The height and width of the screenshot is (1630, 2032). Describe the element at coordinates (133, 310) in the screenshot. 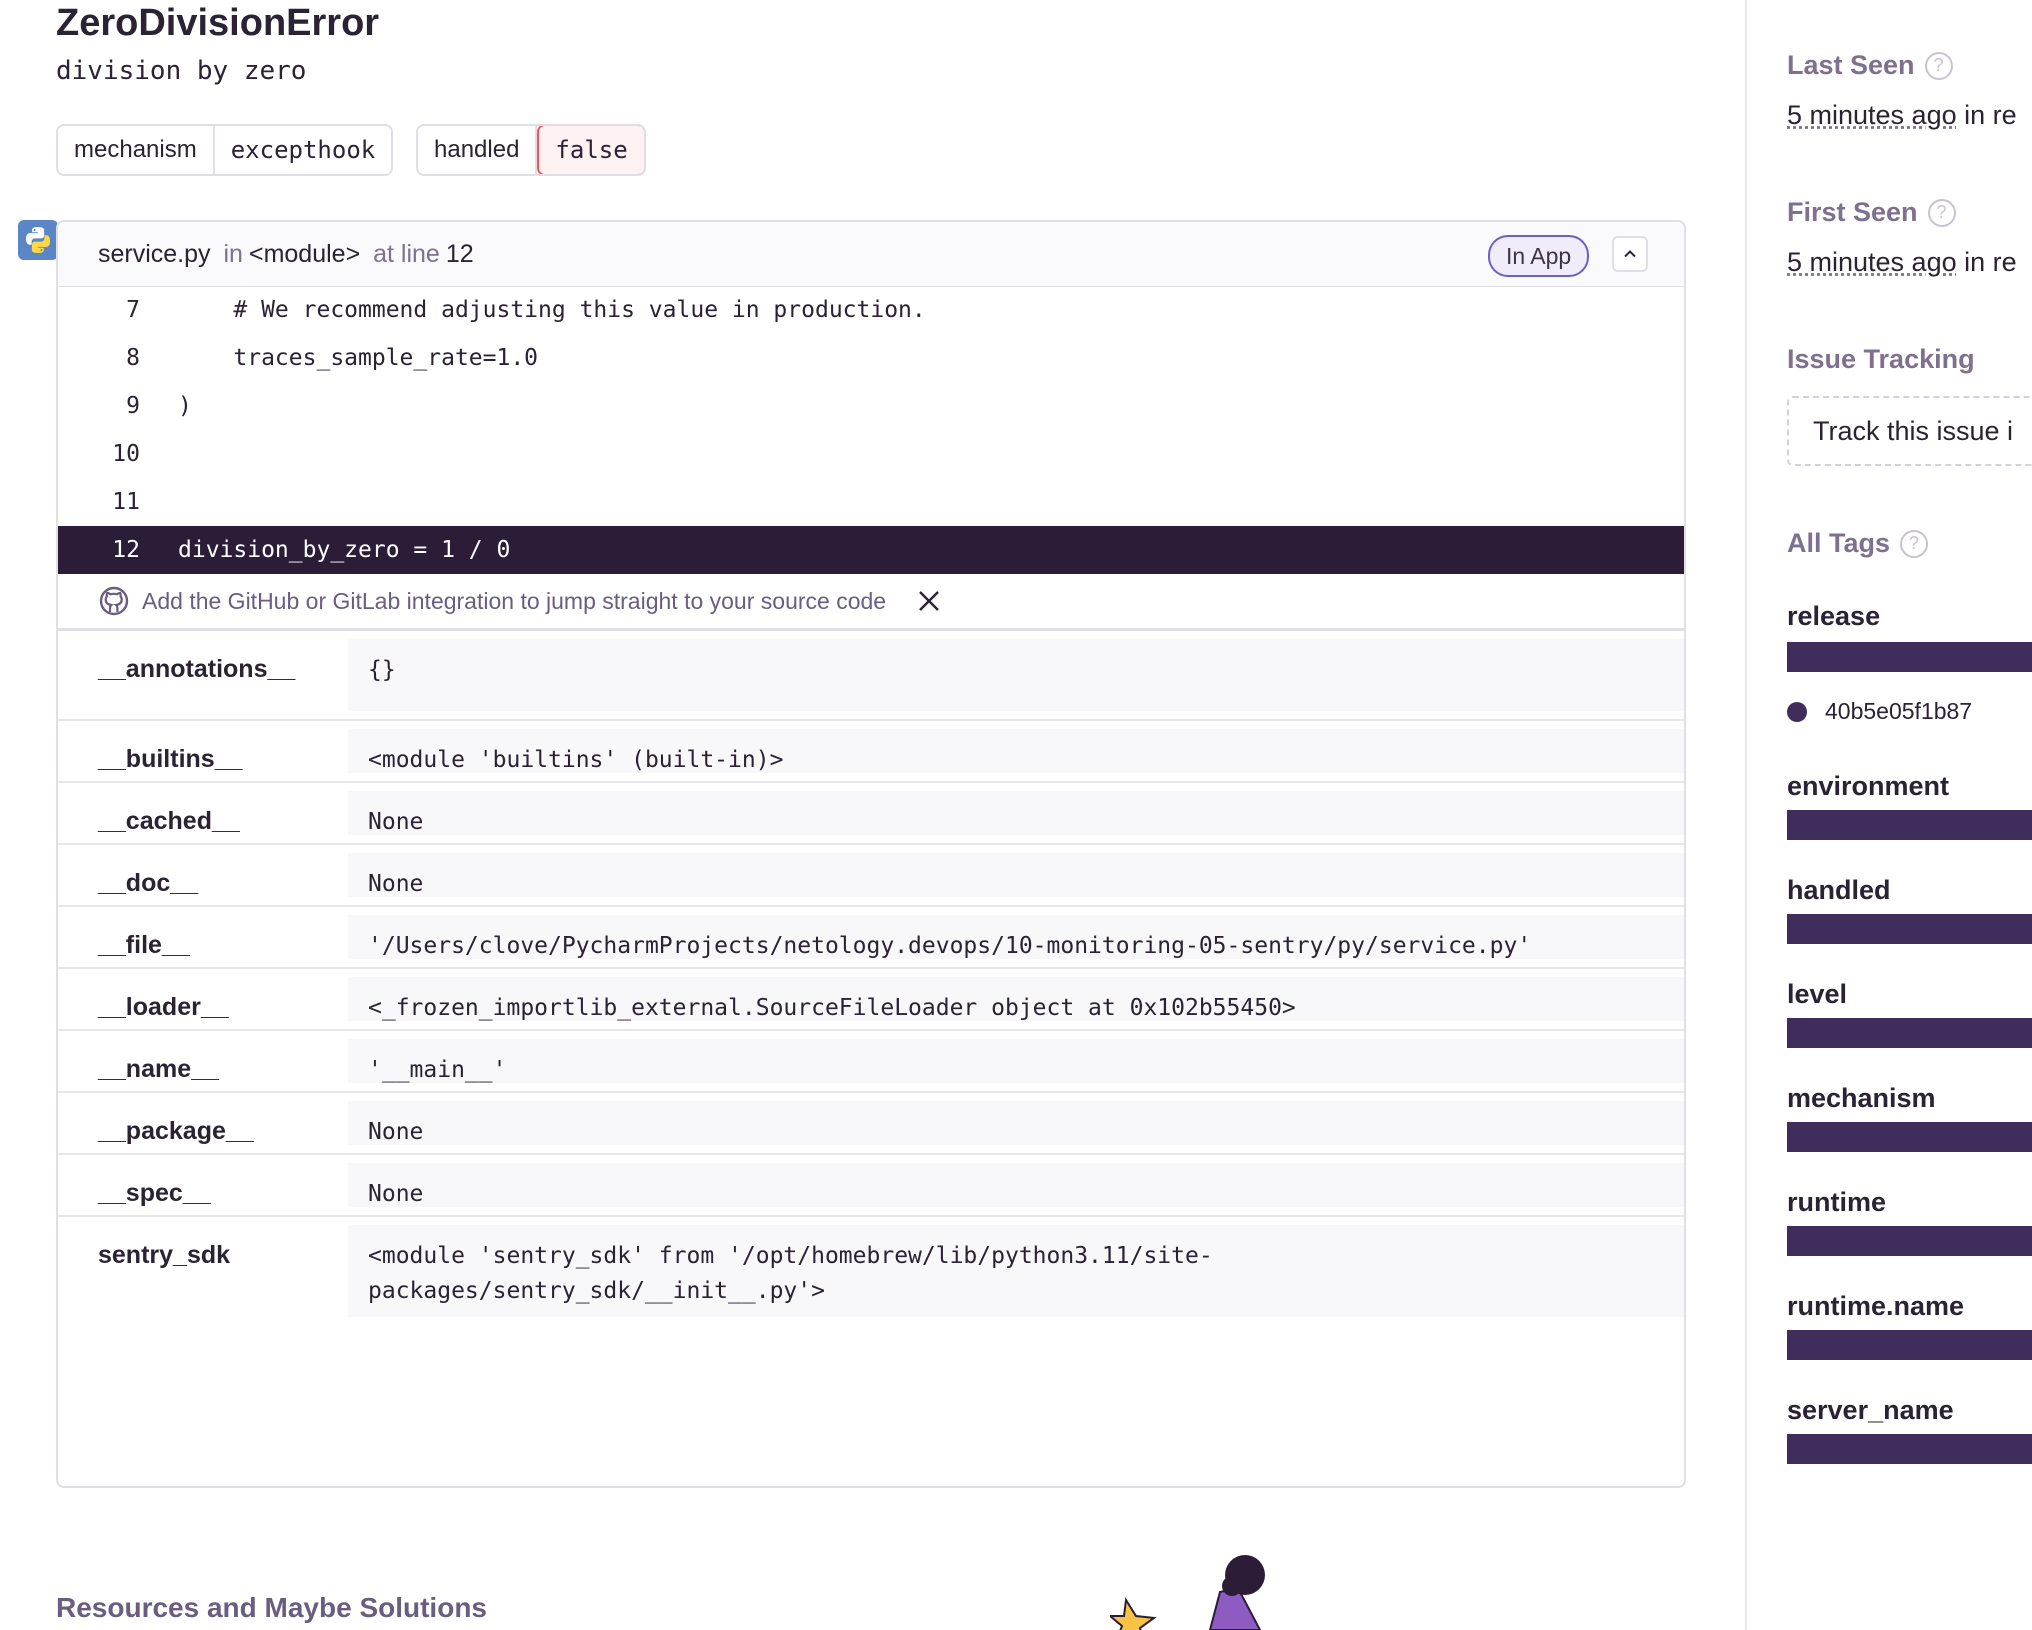

I see `line-number: 7` at that location.